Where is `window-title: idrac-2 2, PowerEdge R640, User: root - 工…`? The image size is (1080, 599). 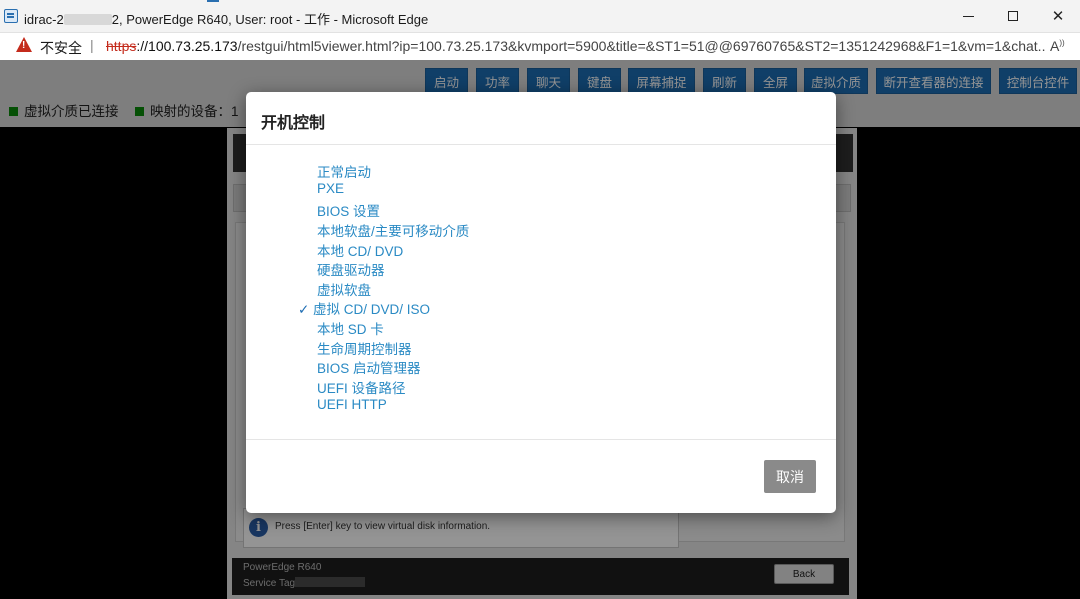 window-title: idrac-2 2, PowerEdge R640, User: root - 工… is located at coordinates (226, 18).